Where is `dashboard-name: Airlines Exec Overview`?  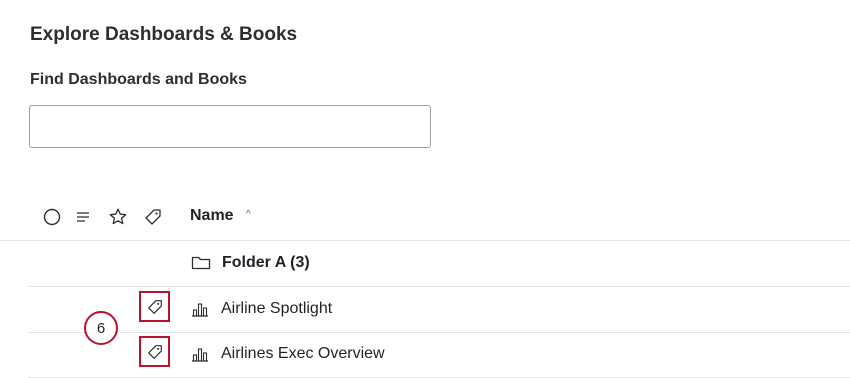
dashboard-name: Airlines Exec Overview is located at coordinates (303, 354).